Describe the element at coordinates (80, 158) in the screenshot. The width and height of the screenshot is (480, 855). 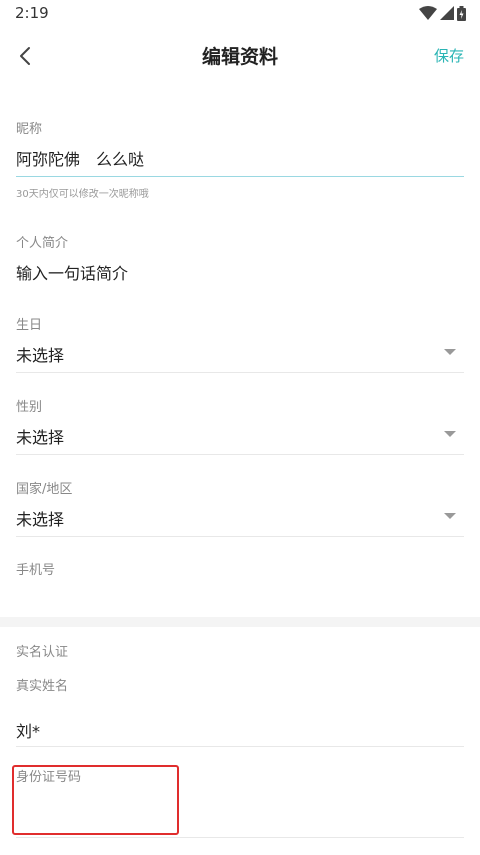
I see `nickname-input: 阿弥陀佛 么么哒` at that location.